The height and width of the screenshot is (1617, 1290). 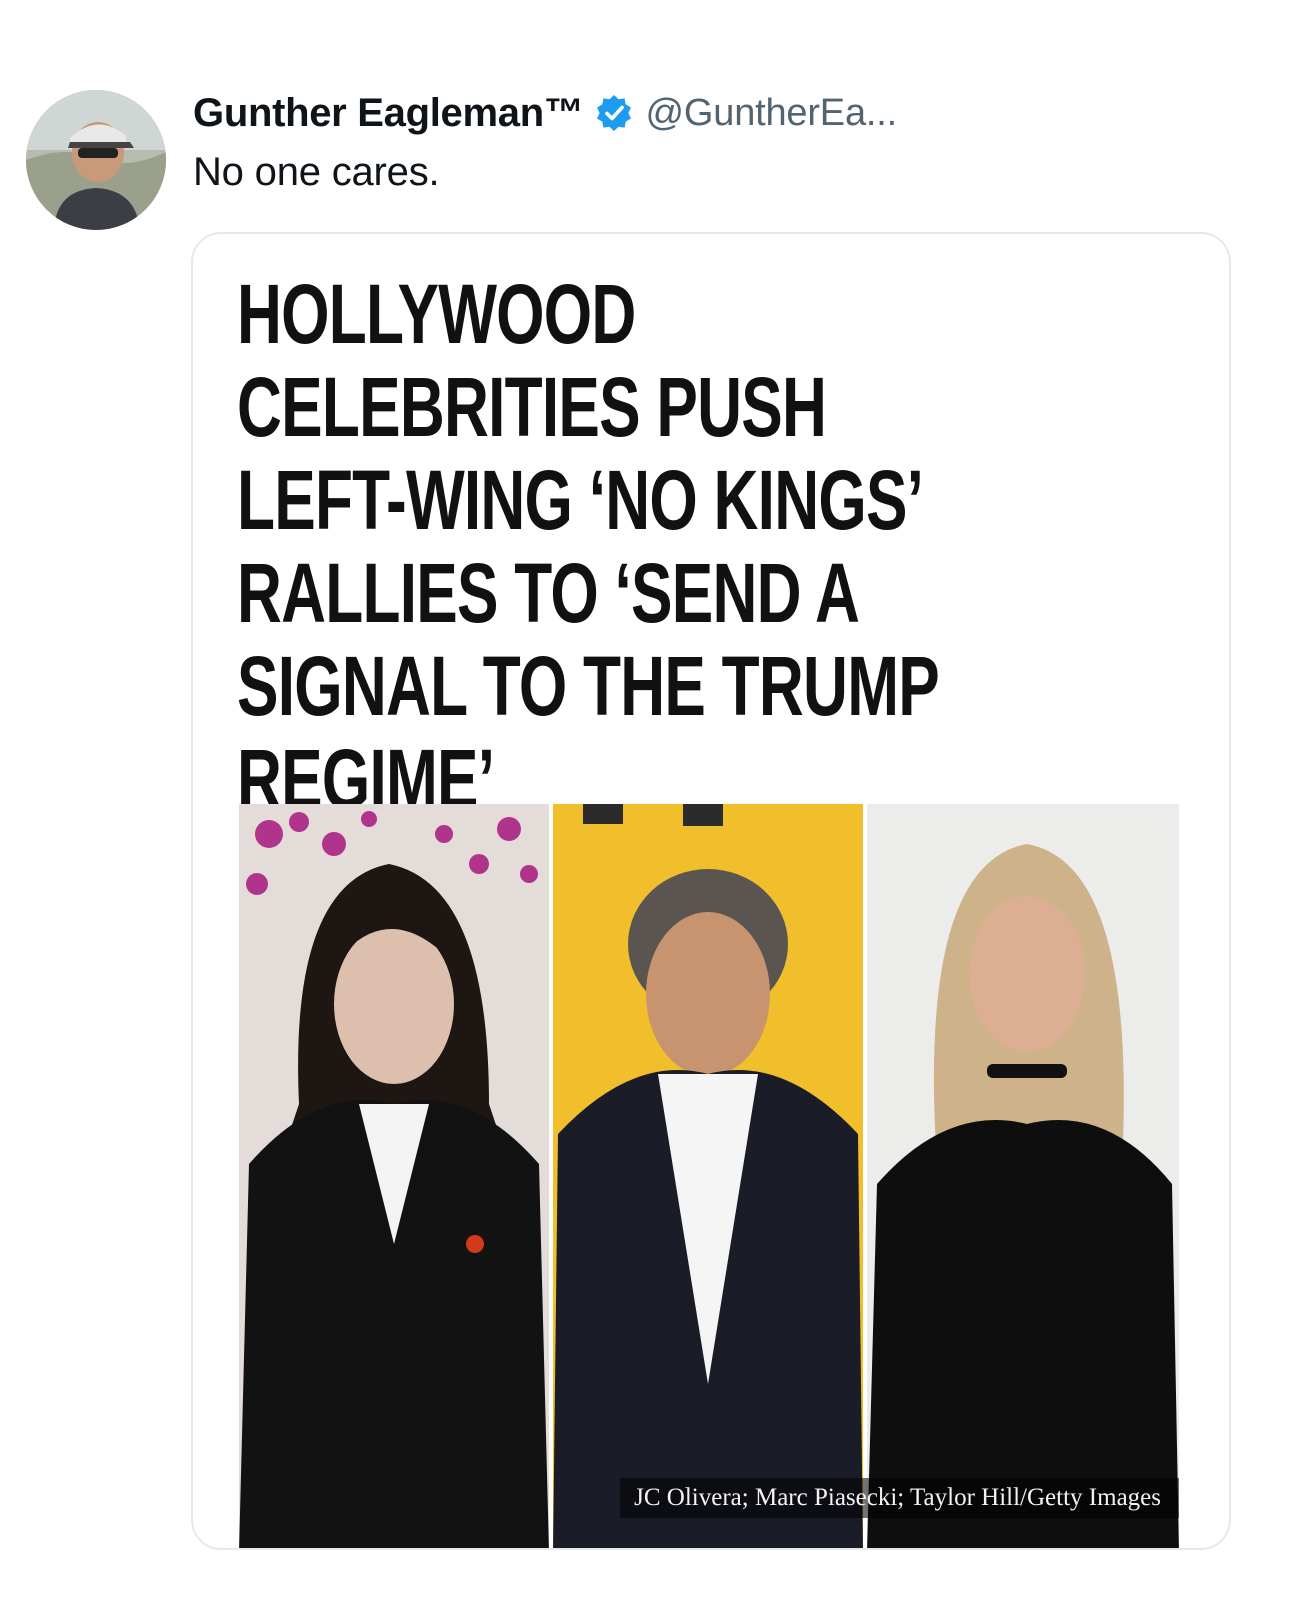 What do you see at coordinates (316, 172) in the screenshot?
I see `tweet-text: No one cares.` at bounding box center [316, 172].